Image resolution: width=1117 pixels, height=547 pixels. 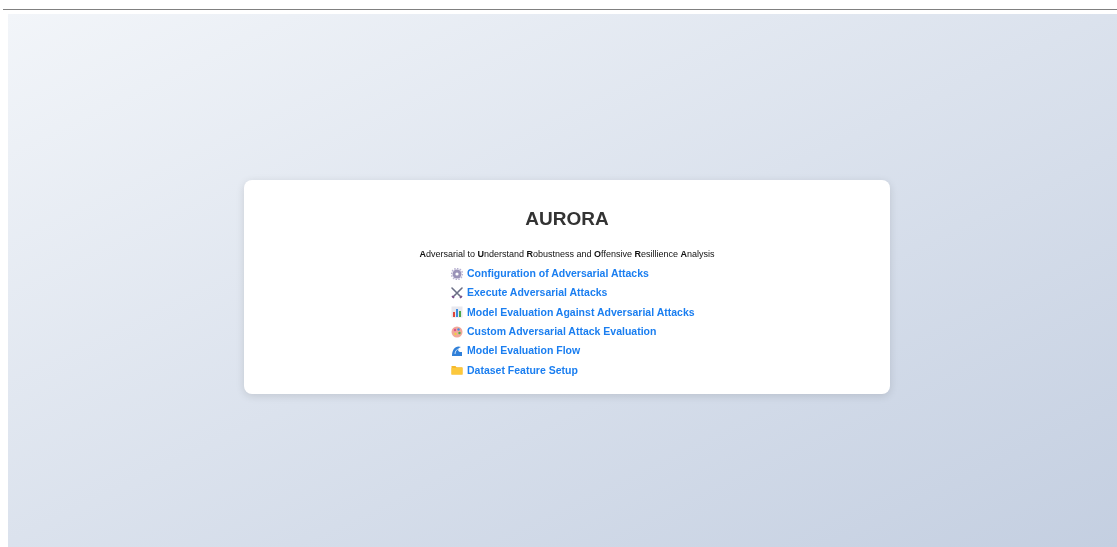 I want to click on nav-link: Dataset Feature Setup, so click(x=522, y=370).